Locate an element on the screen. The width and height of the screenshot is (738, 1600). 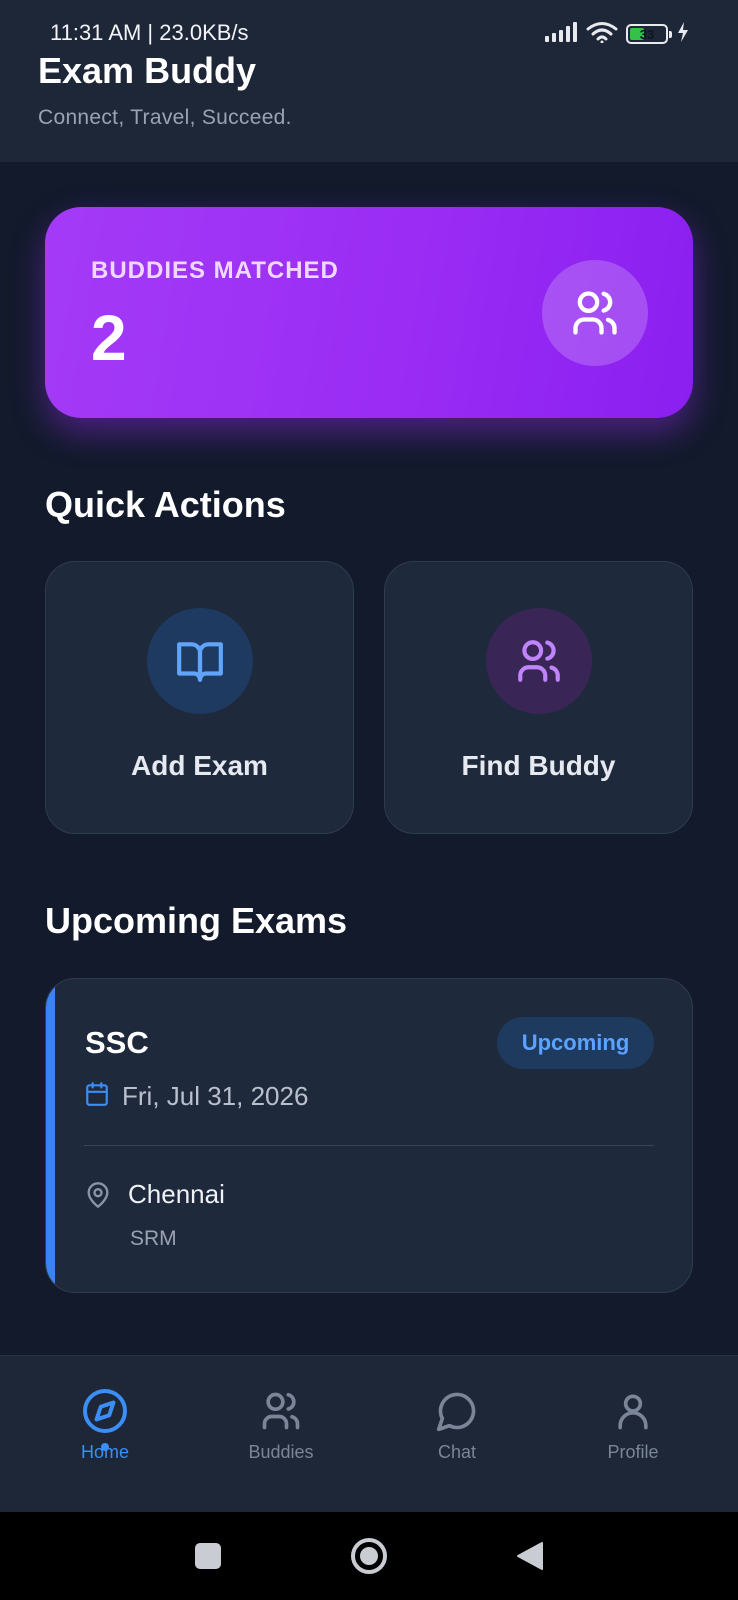
exam-date: Fri, Jul 31, 2026 is located at coordinates (215, 1096).